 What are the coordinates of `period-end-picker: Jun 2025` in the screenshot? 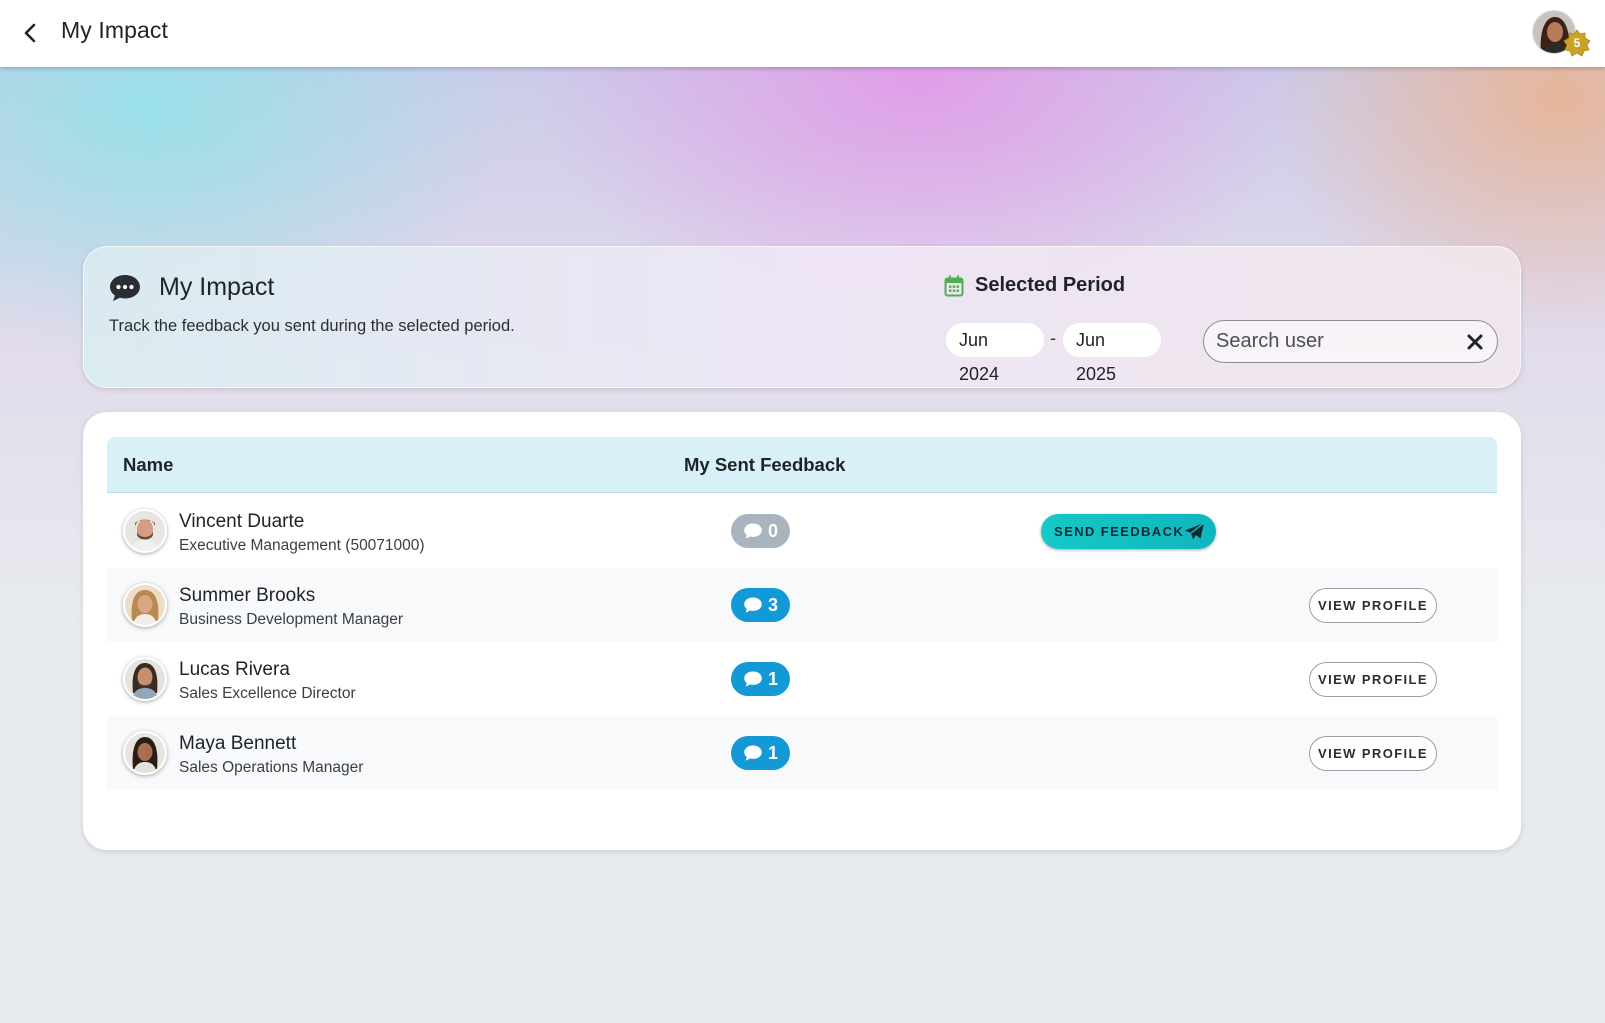 It's located at (1112, 353).